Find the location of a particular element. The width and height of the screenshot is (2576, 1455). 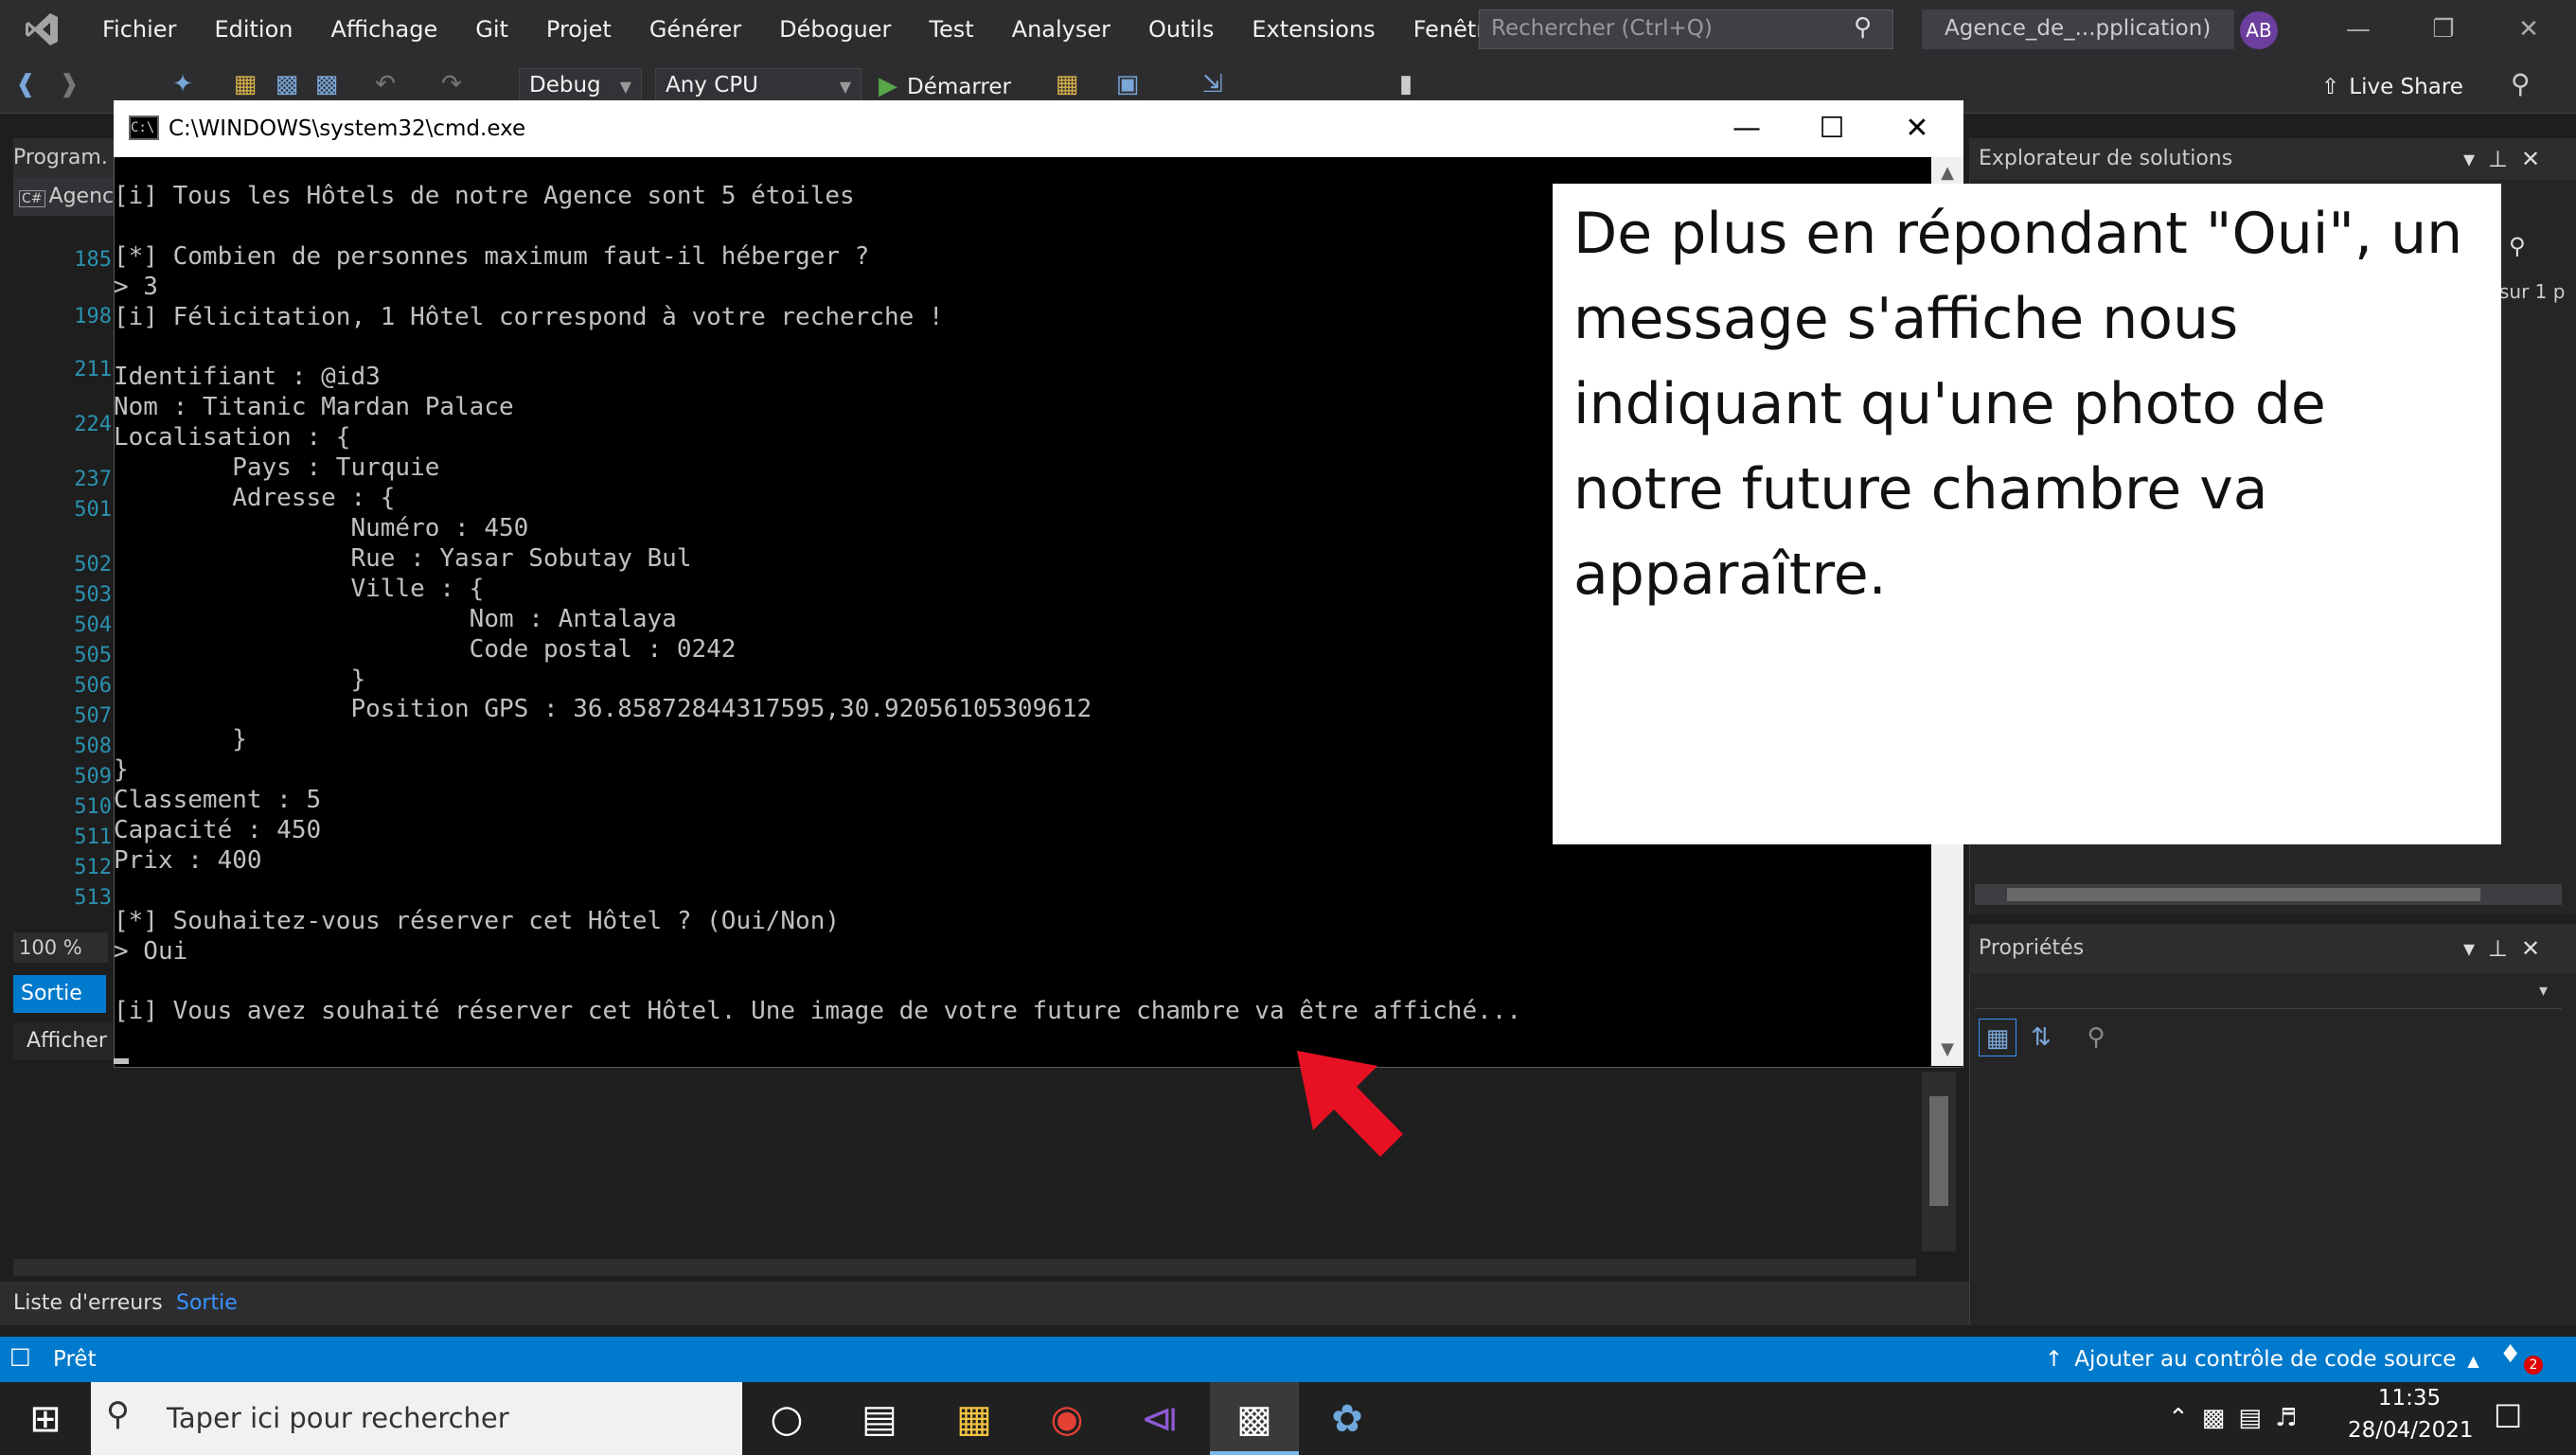

file-explorer-icon: ▦ is located at coordinates (974, 1419).